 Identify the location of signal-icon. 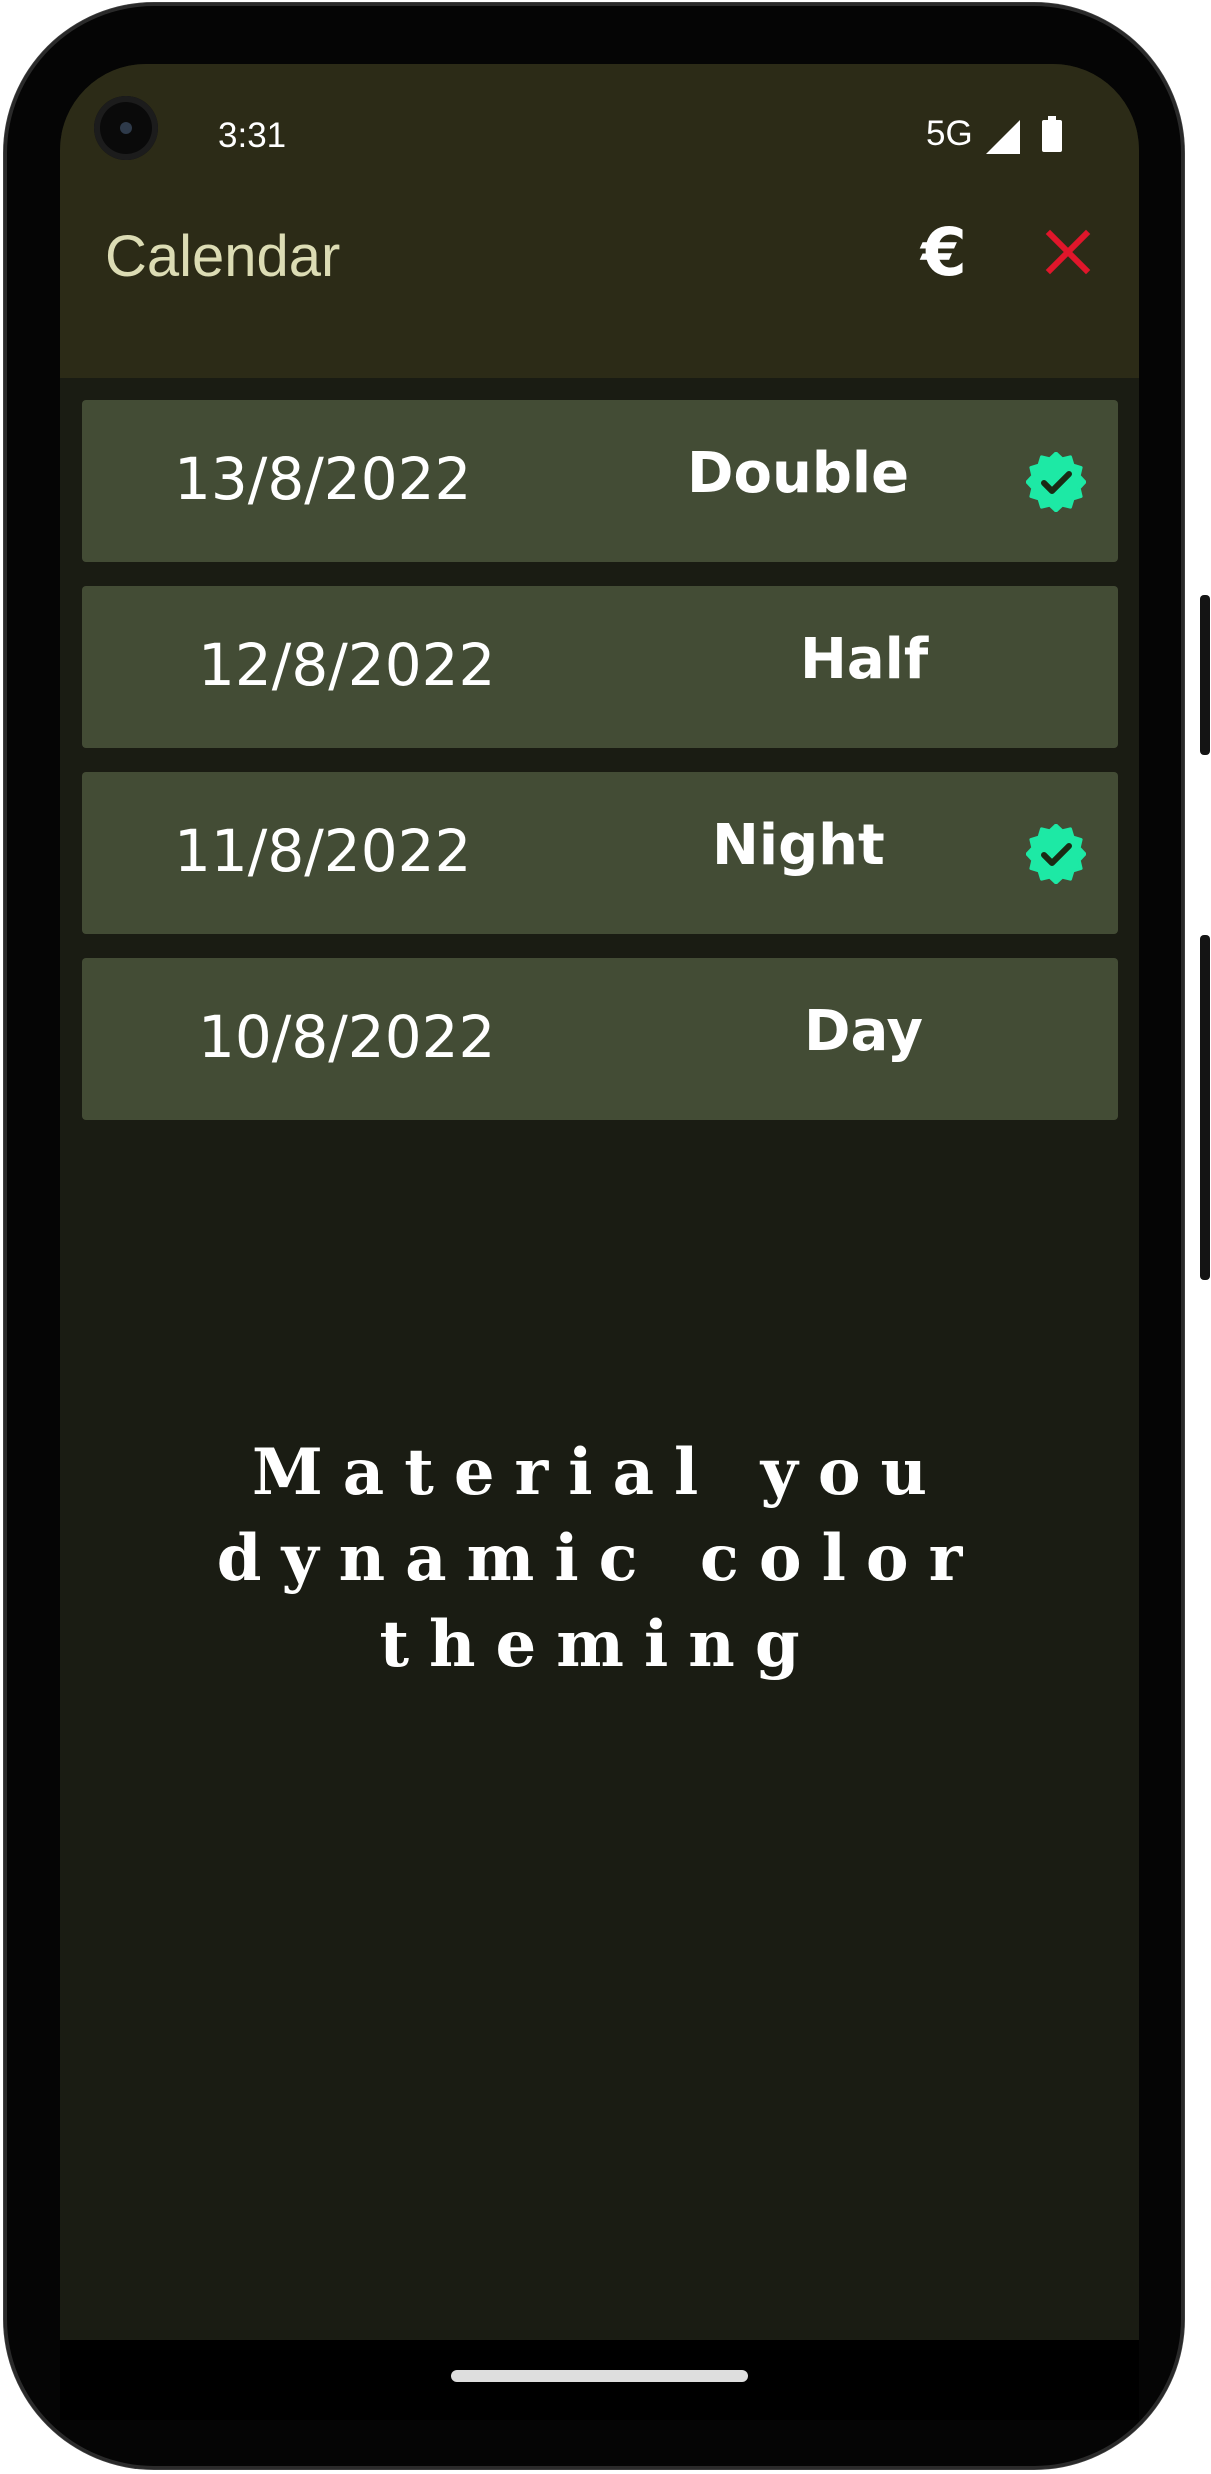
(1003, 137).